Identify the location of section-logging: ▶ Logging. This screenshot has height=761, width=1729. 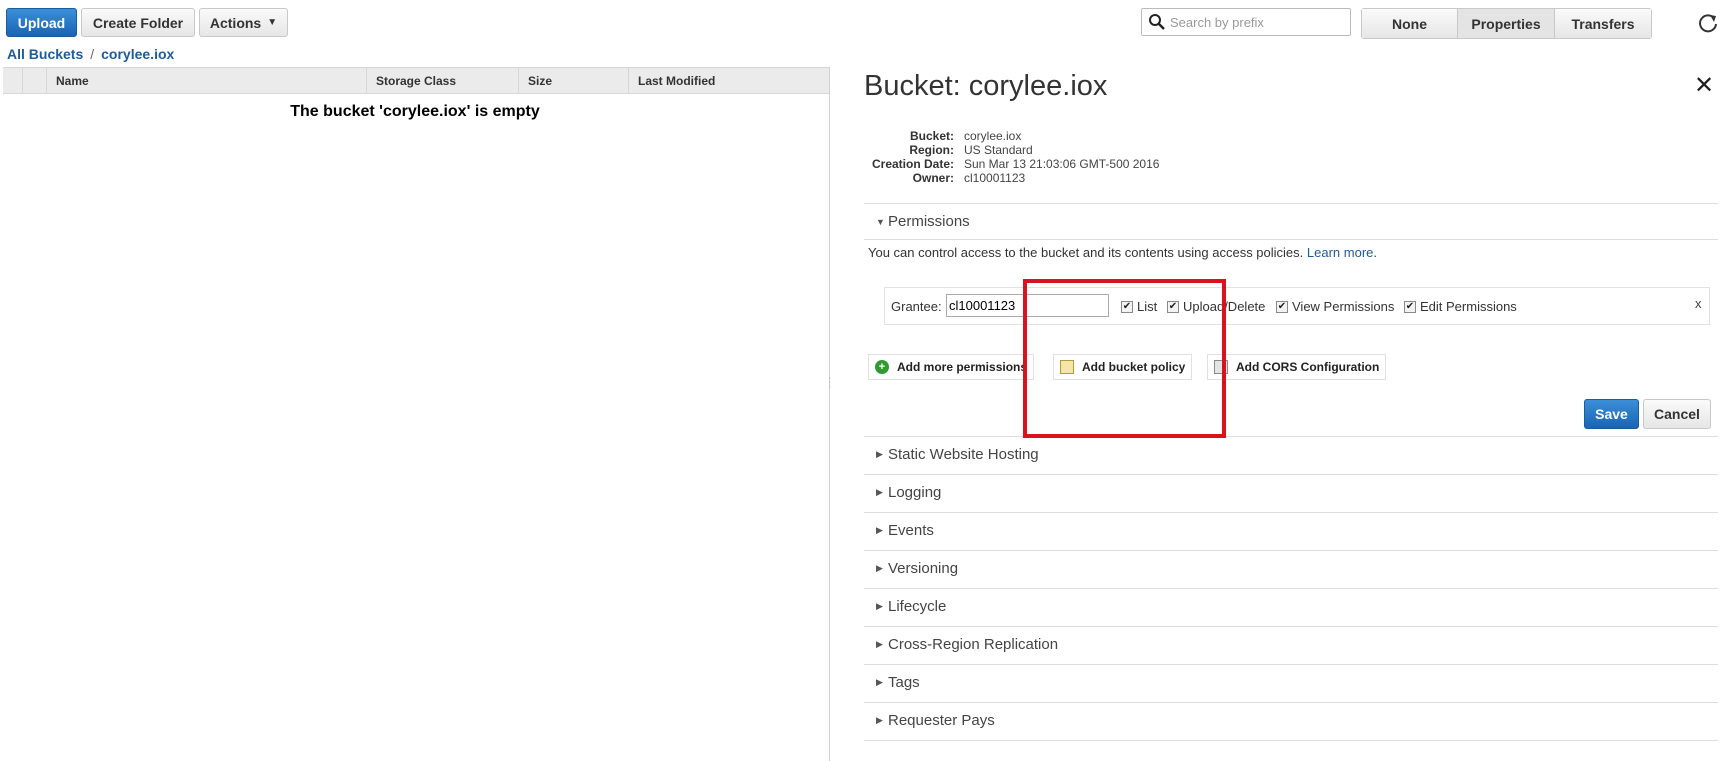
(908, 492).